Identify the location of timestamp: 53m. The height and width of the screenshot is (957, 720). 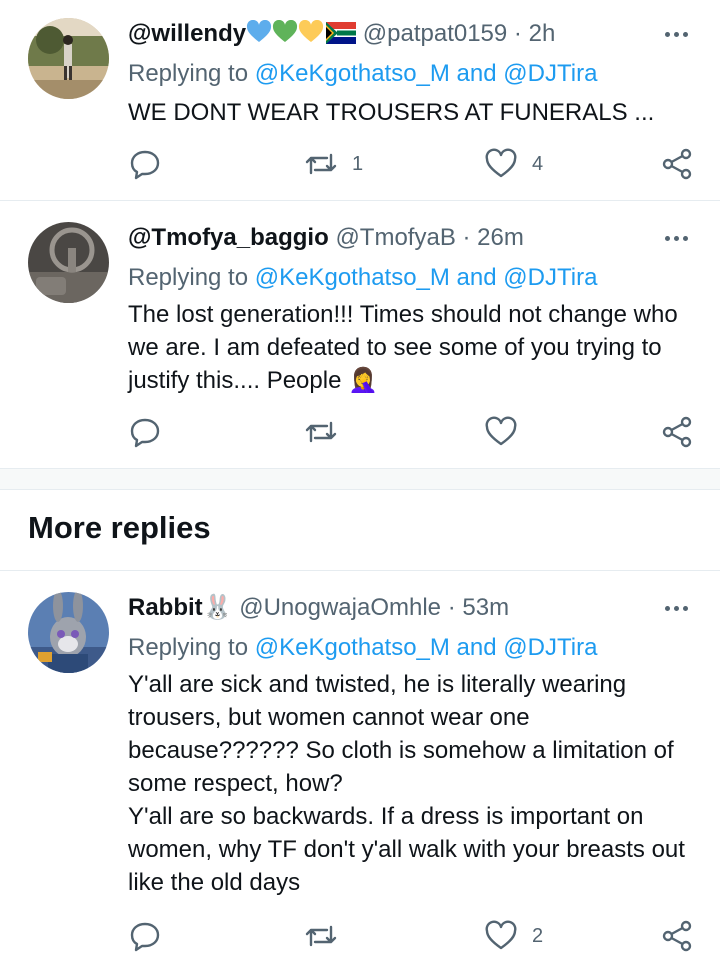
(485, 607).